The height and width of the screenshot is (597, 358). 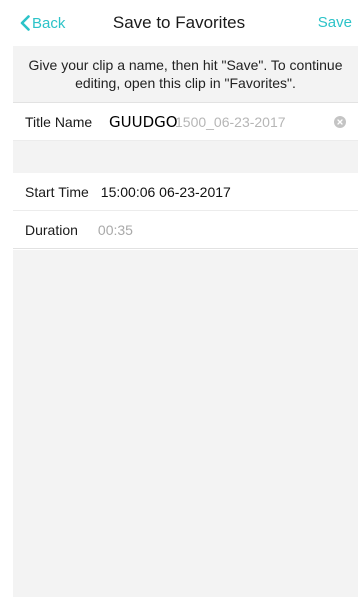 I want to click on title-name-label: Title Name, so click(x=59, y=121).